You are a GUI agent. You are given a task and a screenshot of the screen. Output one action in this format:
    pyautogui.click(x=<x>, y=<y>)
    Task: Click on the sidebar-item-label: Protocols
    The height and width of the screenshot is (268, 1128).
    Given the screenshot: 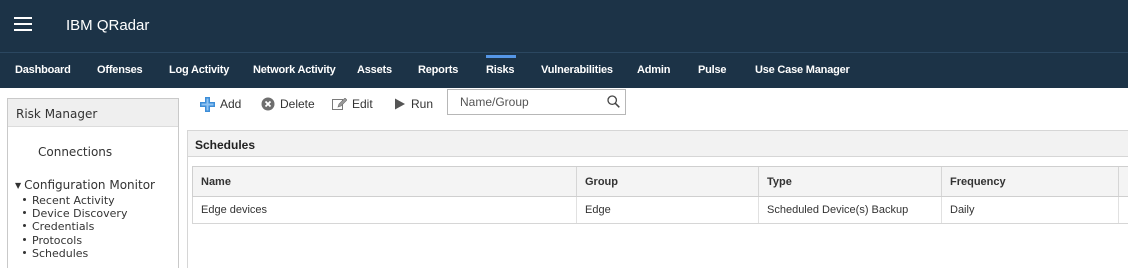 What is the action you would take?
    pyautogui.click(x=57, y=240)
    